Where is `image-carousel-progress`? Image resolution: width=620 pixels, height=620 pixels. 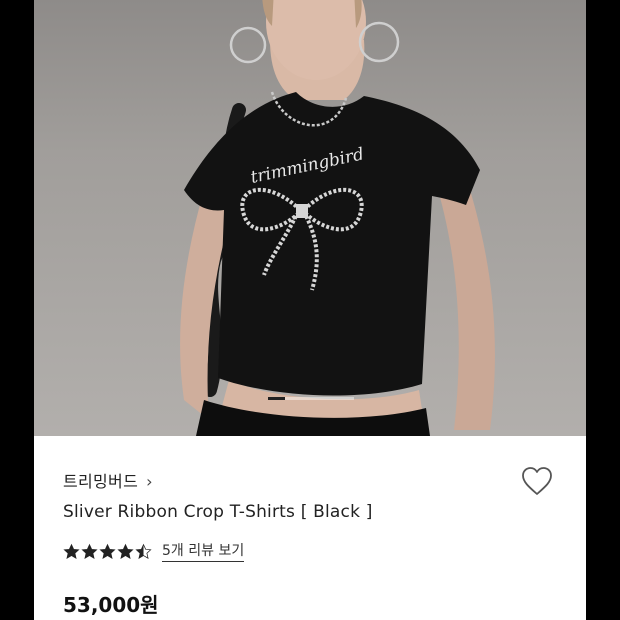 image-carousel-progress is located at coordinates (311, 398).